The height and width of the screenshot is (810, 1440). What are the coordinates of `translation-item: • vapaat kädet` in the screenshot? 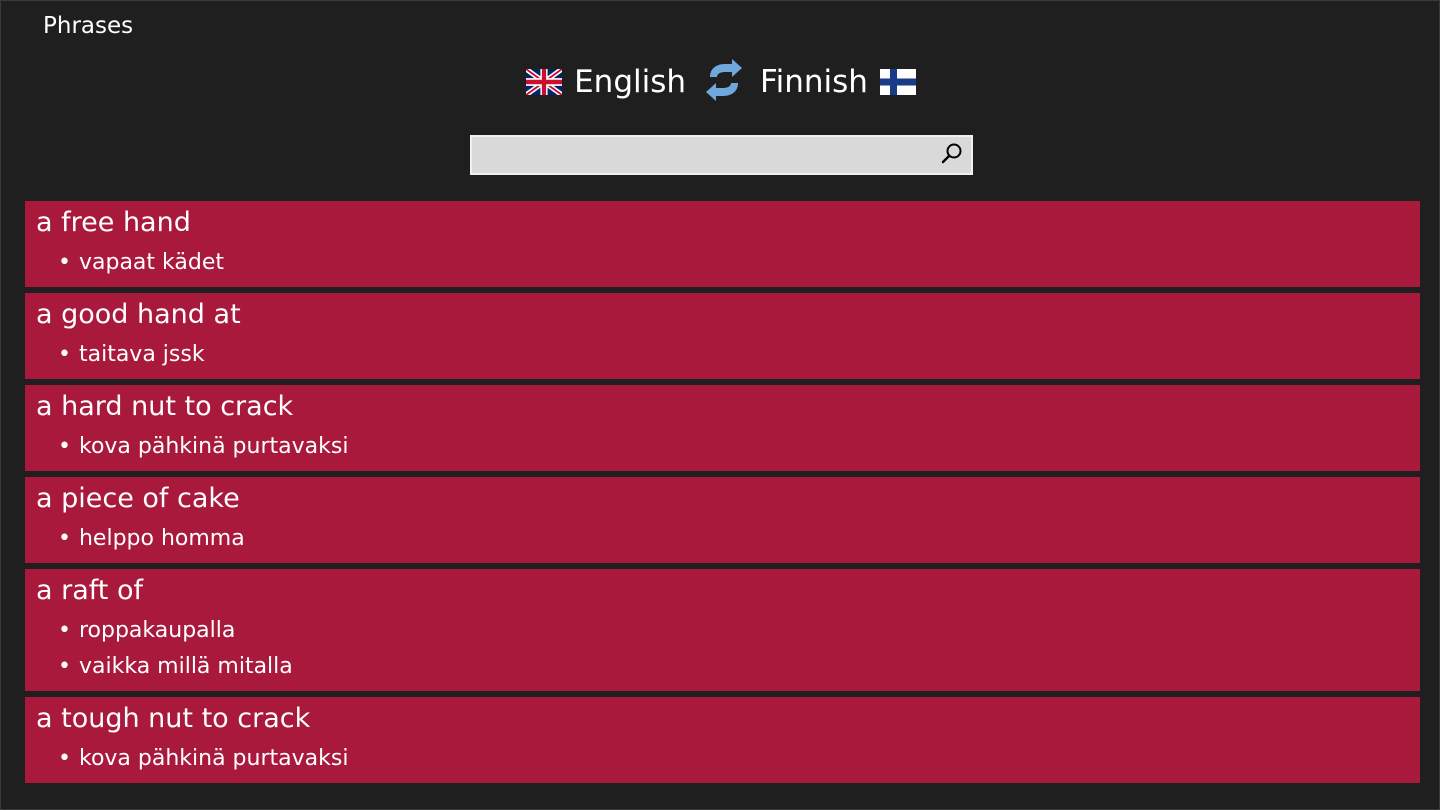 It's located at (722, 263).